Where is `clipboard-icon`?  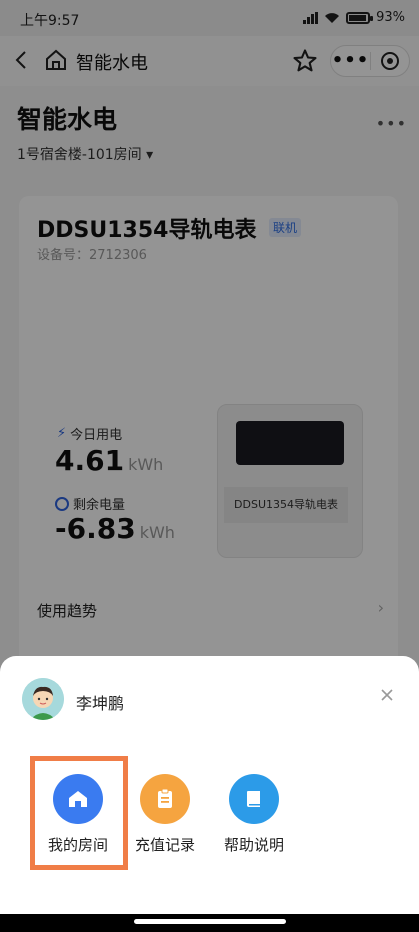
clipboard-icon is located at coordinates (165, 798).